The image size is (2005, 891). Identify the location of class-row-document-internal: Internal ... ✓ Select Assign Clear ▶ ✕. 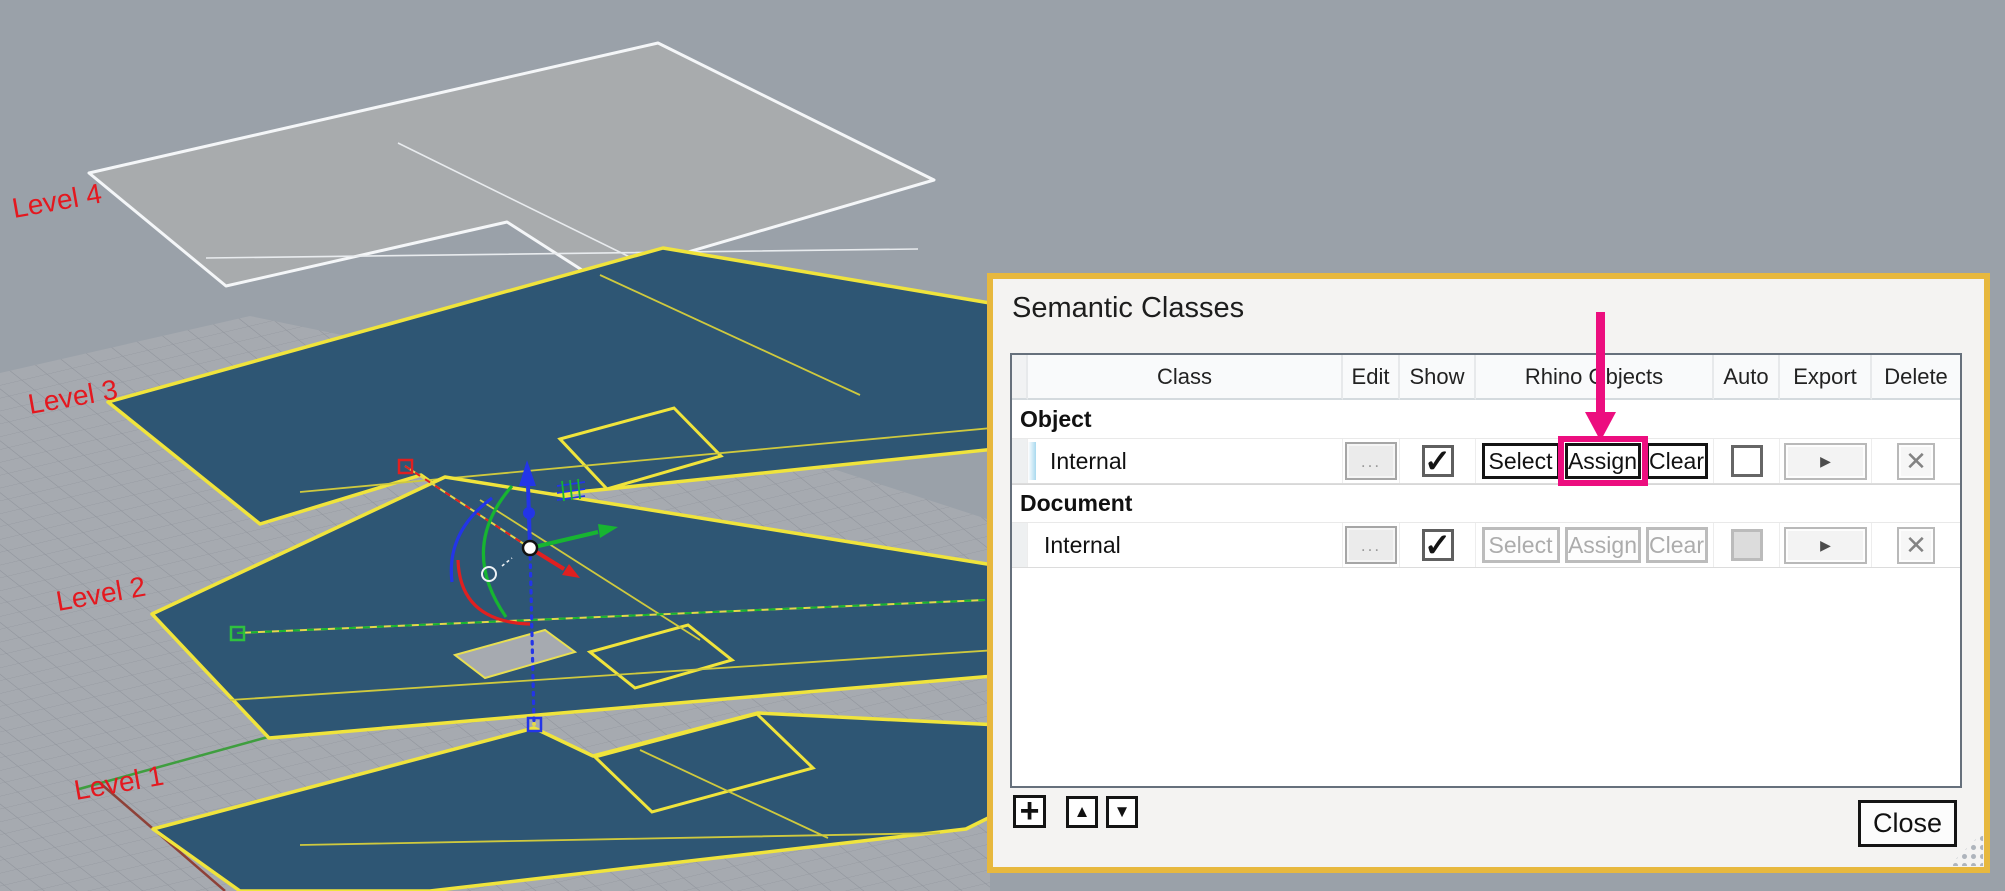
(1486, 545).